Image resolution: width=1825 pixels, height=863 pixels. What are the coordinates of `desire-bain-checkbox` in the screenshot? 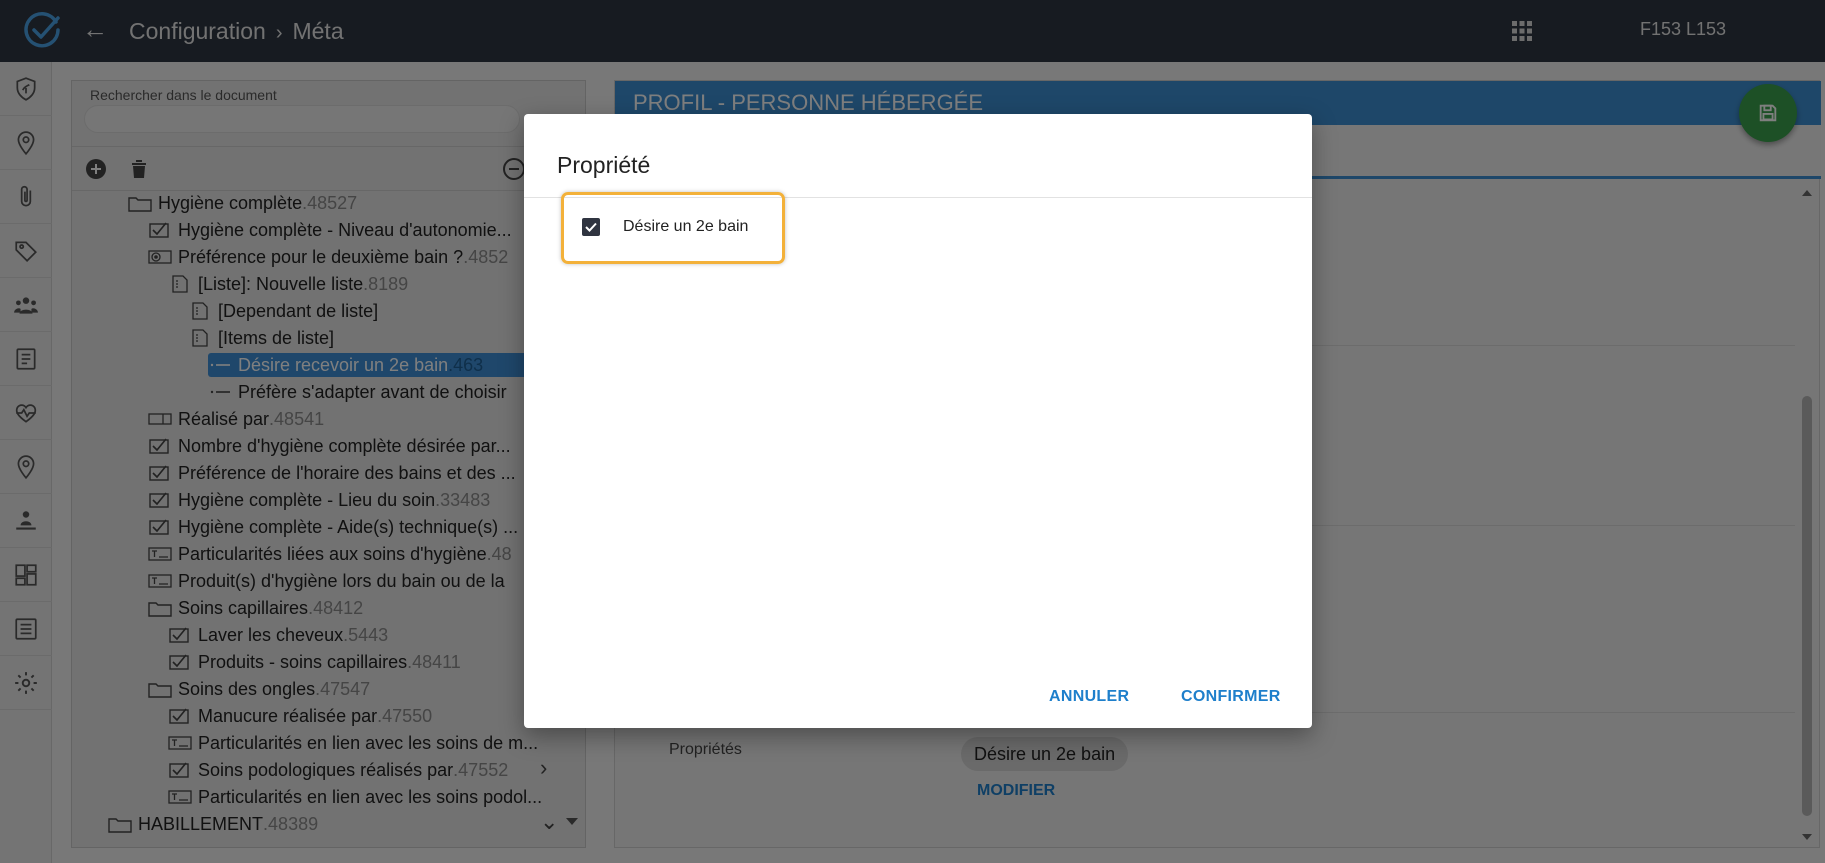 It's located at (591, 227).